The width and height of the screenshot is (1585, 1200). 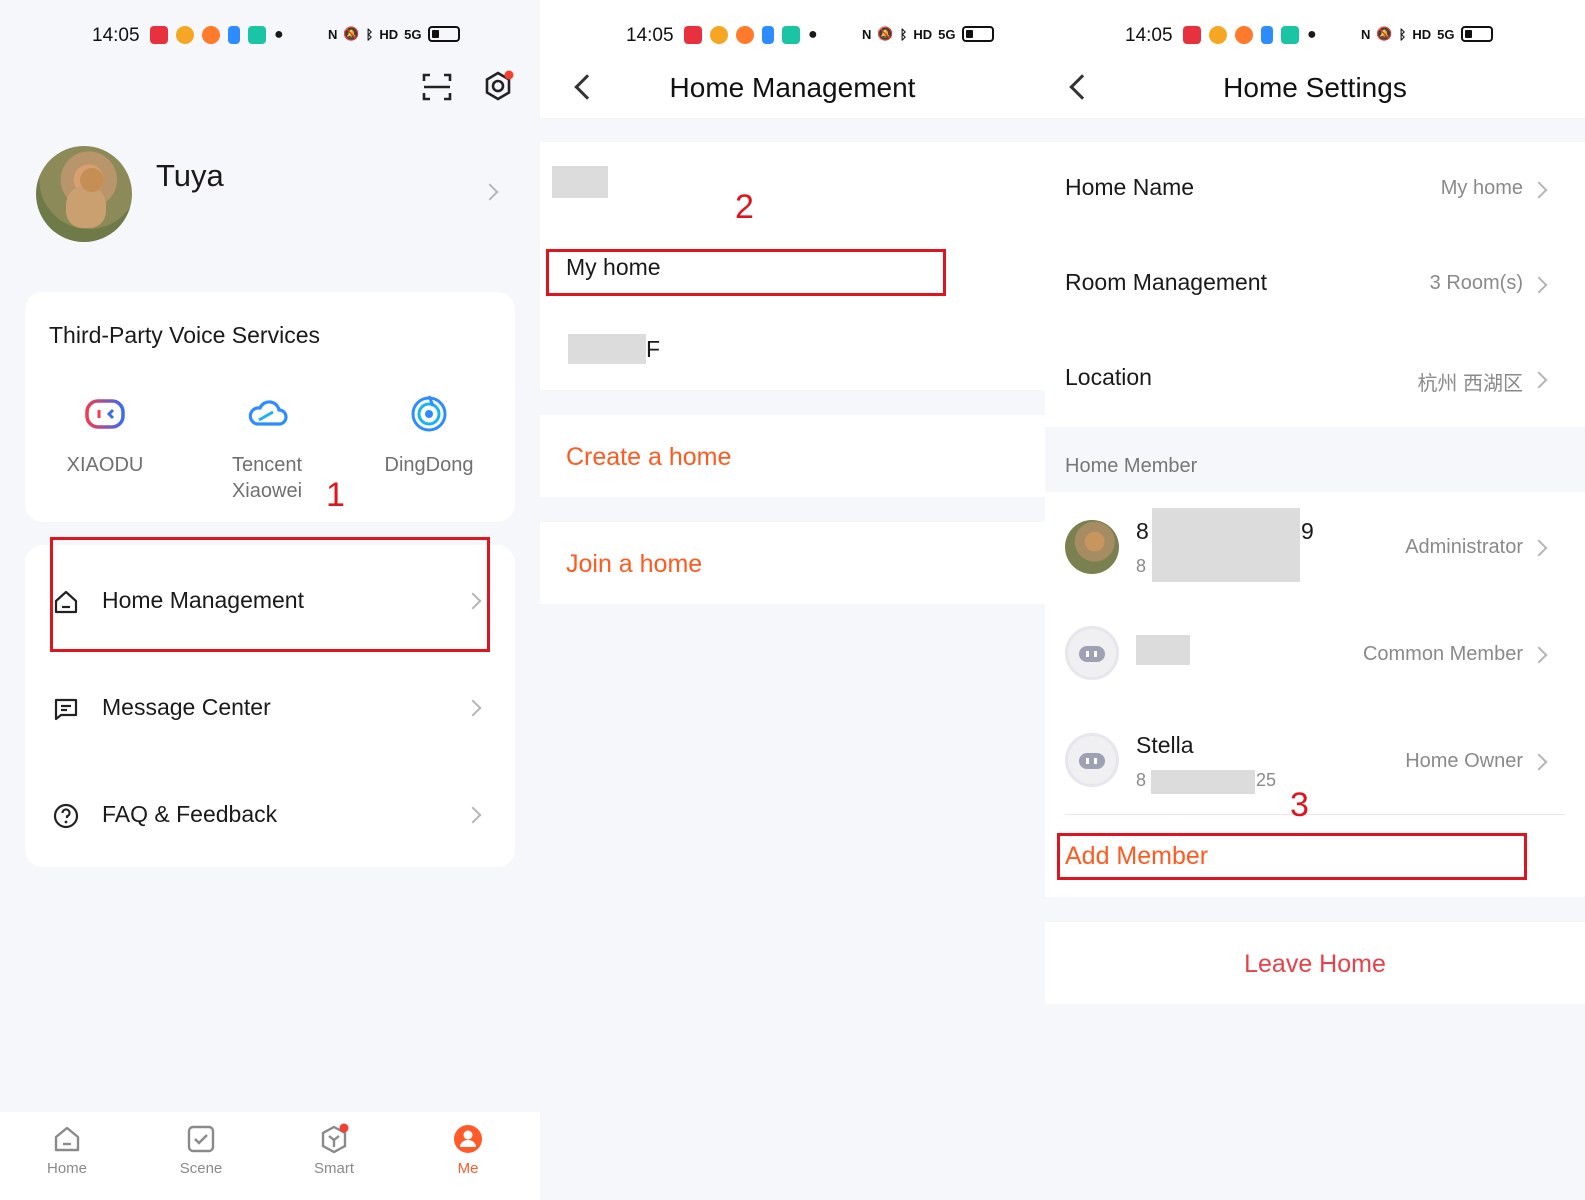 What do you see at coordinates (1131, 466) in the screenshot?
I see `section-title-home-member: Home Member` at bounding box center [1131, 466].